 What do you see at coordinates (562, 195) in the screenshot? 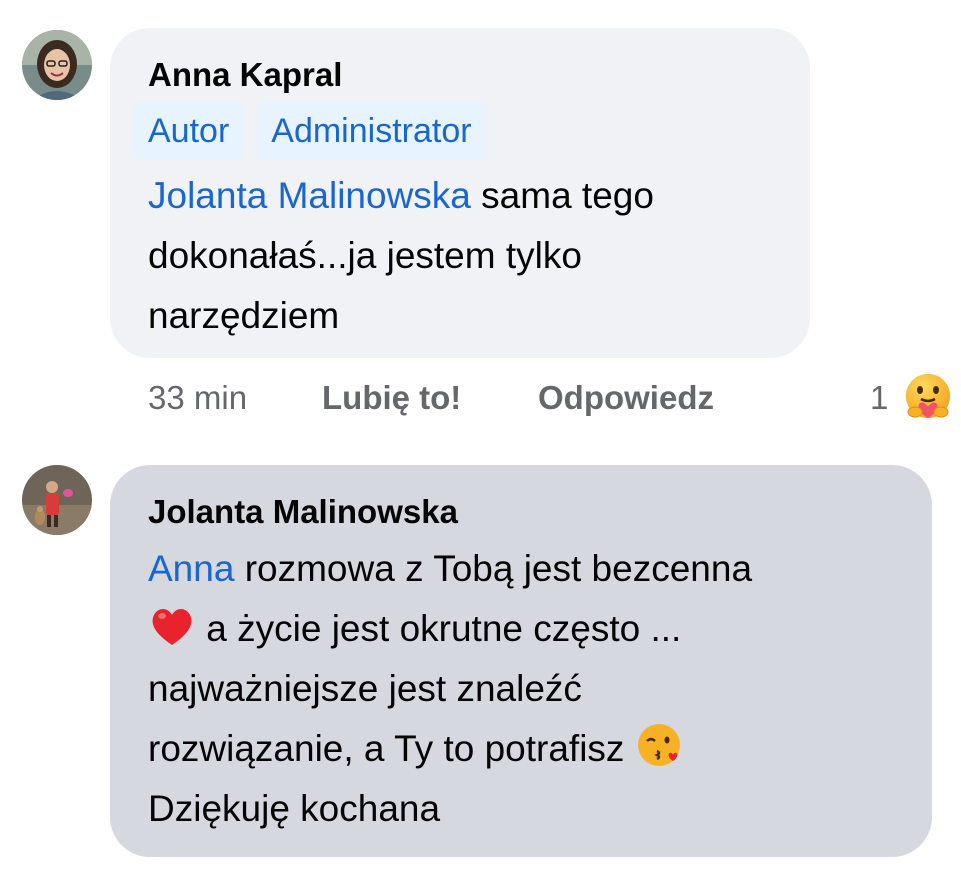
I see `comment-text-line: sama tego` at bounding box center [562, 195].